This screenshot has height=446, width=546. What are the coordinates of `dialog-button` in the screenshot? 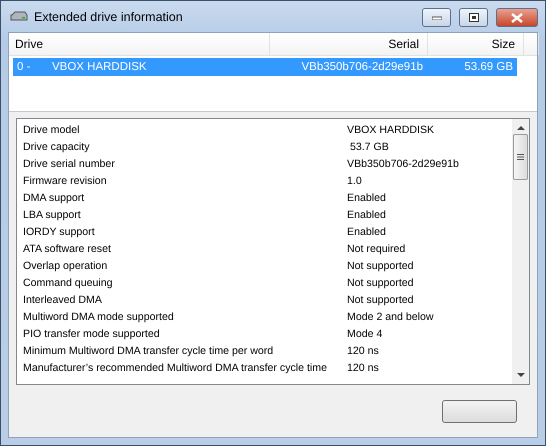 It's located at (479, 411).